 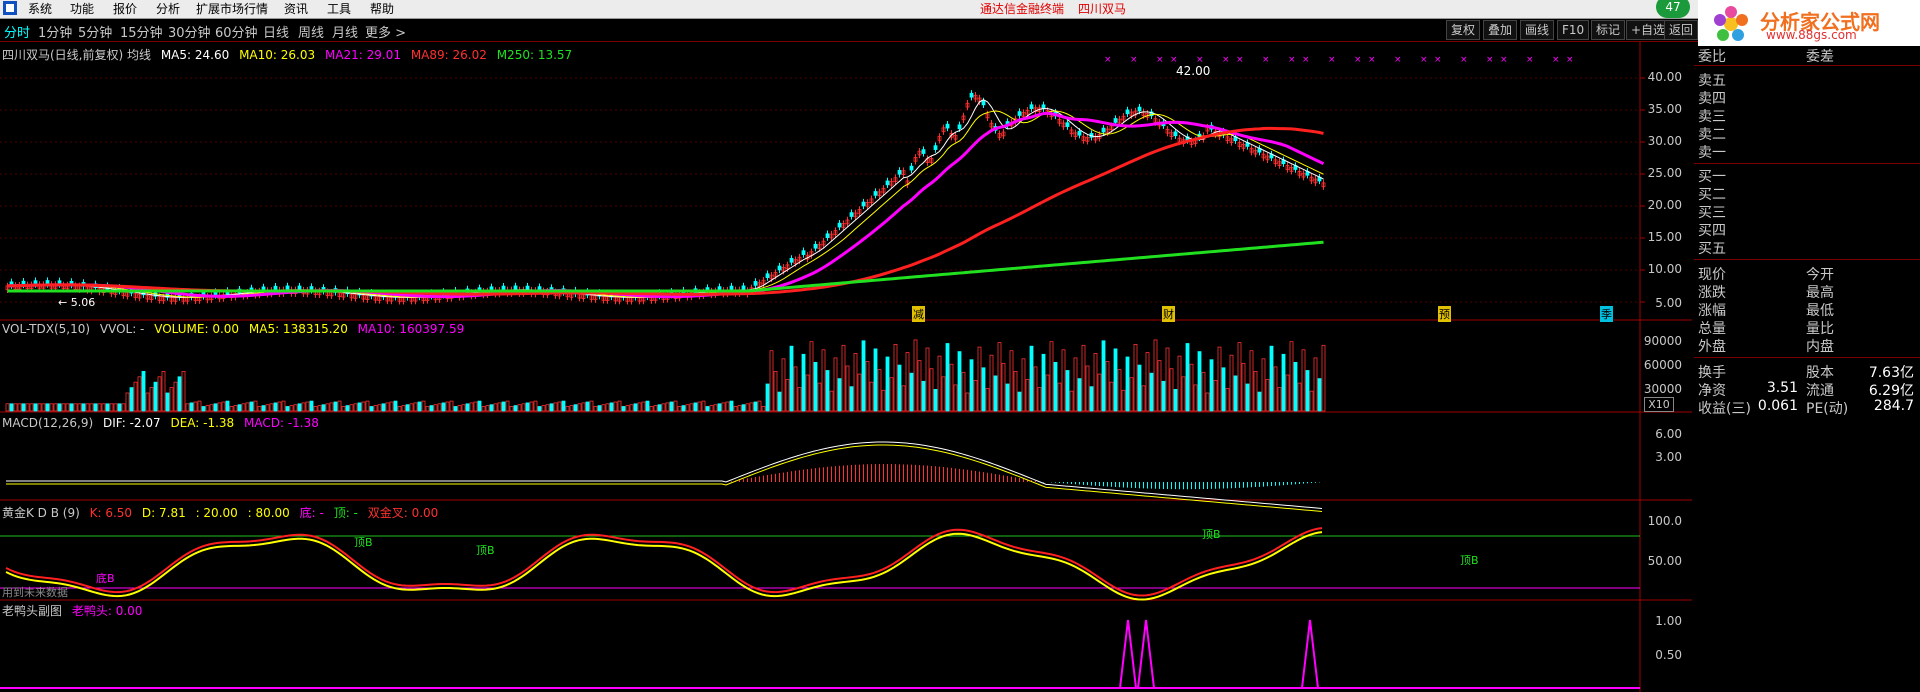 What do you see at coordinates (1463, 30) in the screenshot?
I see `fuquan-button: 复权` at bounding box center [1463, 30].